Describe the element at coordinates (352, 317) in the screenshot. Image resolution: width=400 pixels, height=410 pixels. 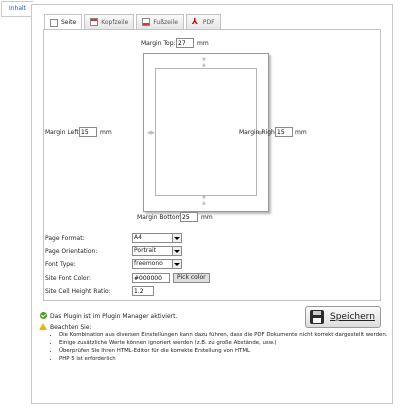
I see `save-button-label: Speichern` at that location.